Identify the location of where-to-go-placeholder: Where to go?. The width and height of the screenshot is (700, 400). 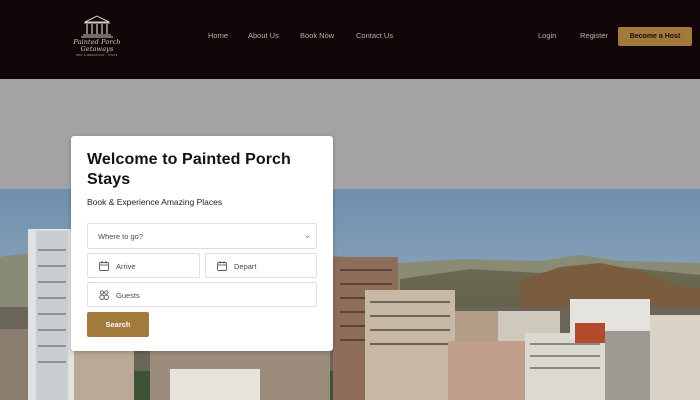
(121, 236).